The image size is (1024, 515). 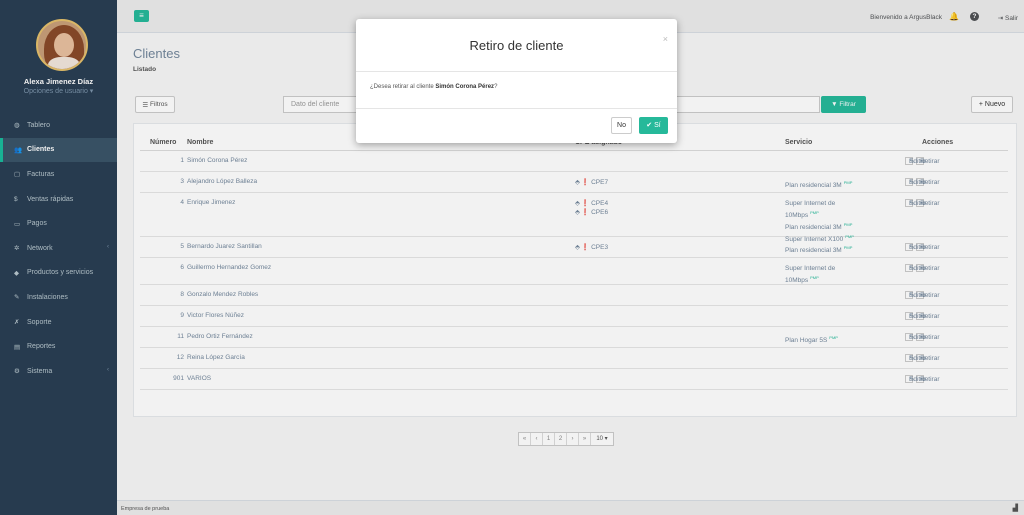 I want to click on modal-no-button: No, so click(x=621, y=125).